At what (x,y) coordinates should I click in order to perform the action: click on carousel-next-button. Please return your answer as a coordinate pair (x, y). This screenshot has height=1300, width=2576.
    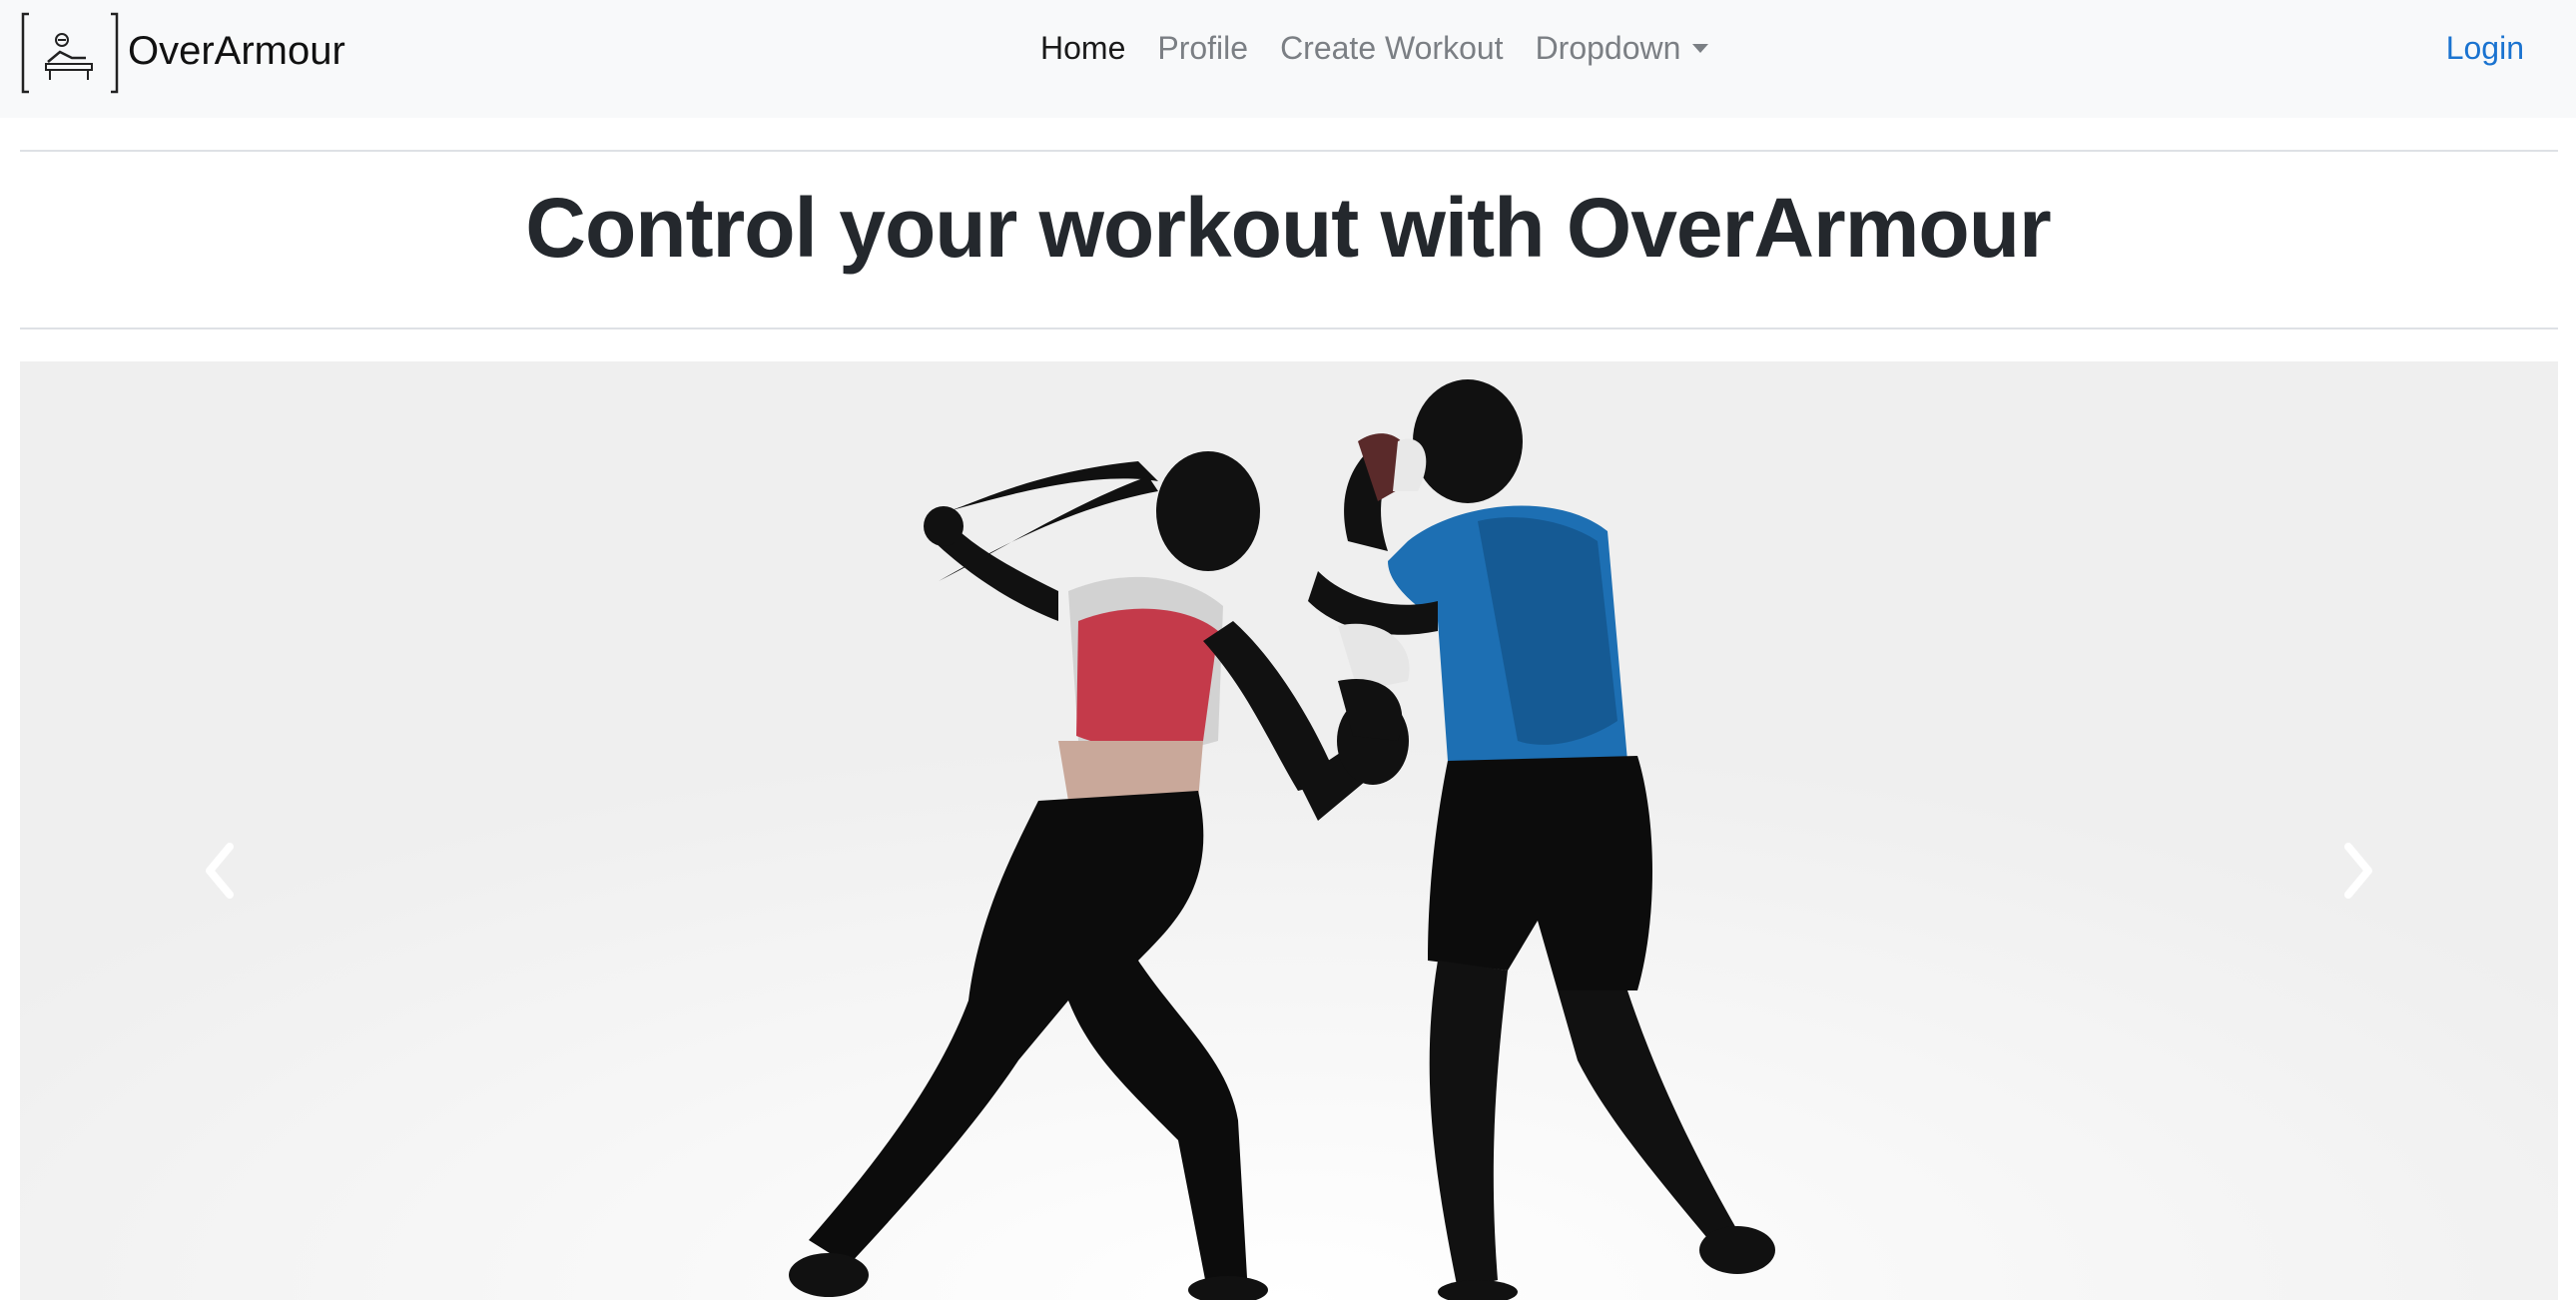
    Looking at the image, I should click on (2358, 871).